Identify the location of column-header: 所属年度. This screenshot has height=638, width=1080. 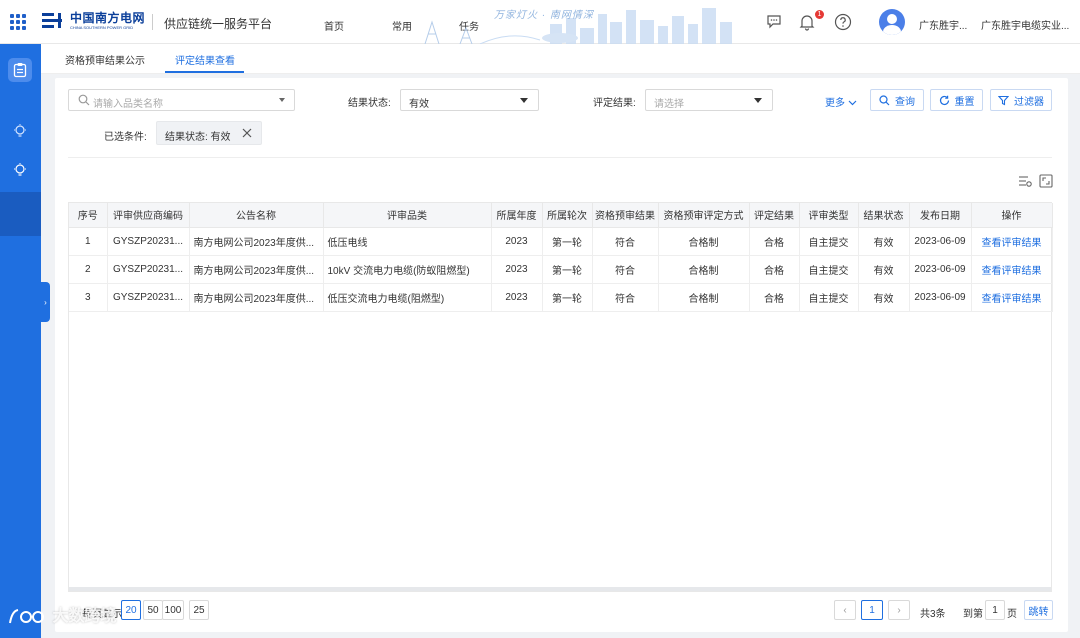
(517, 215).